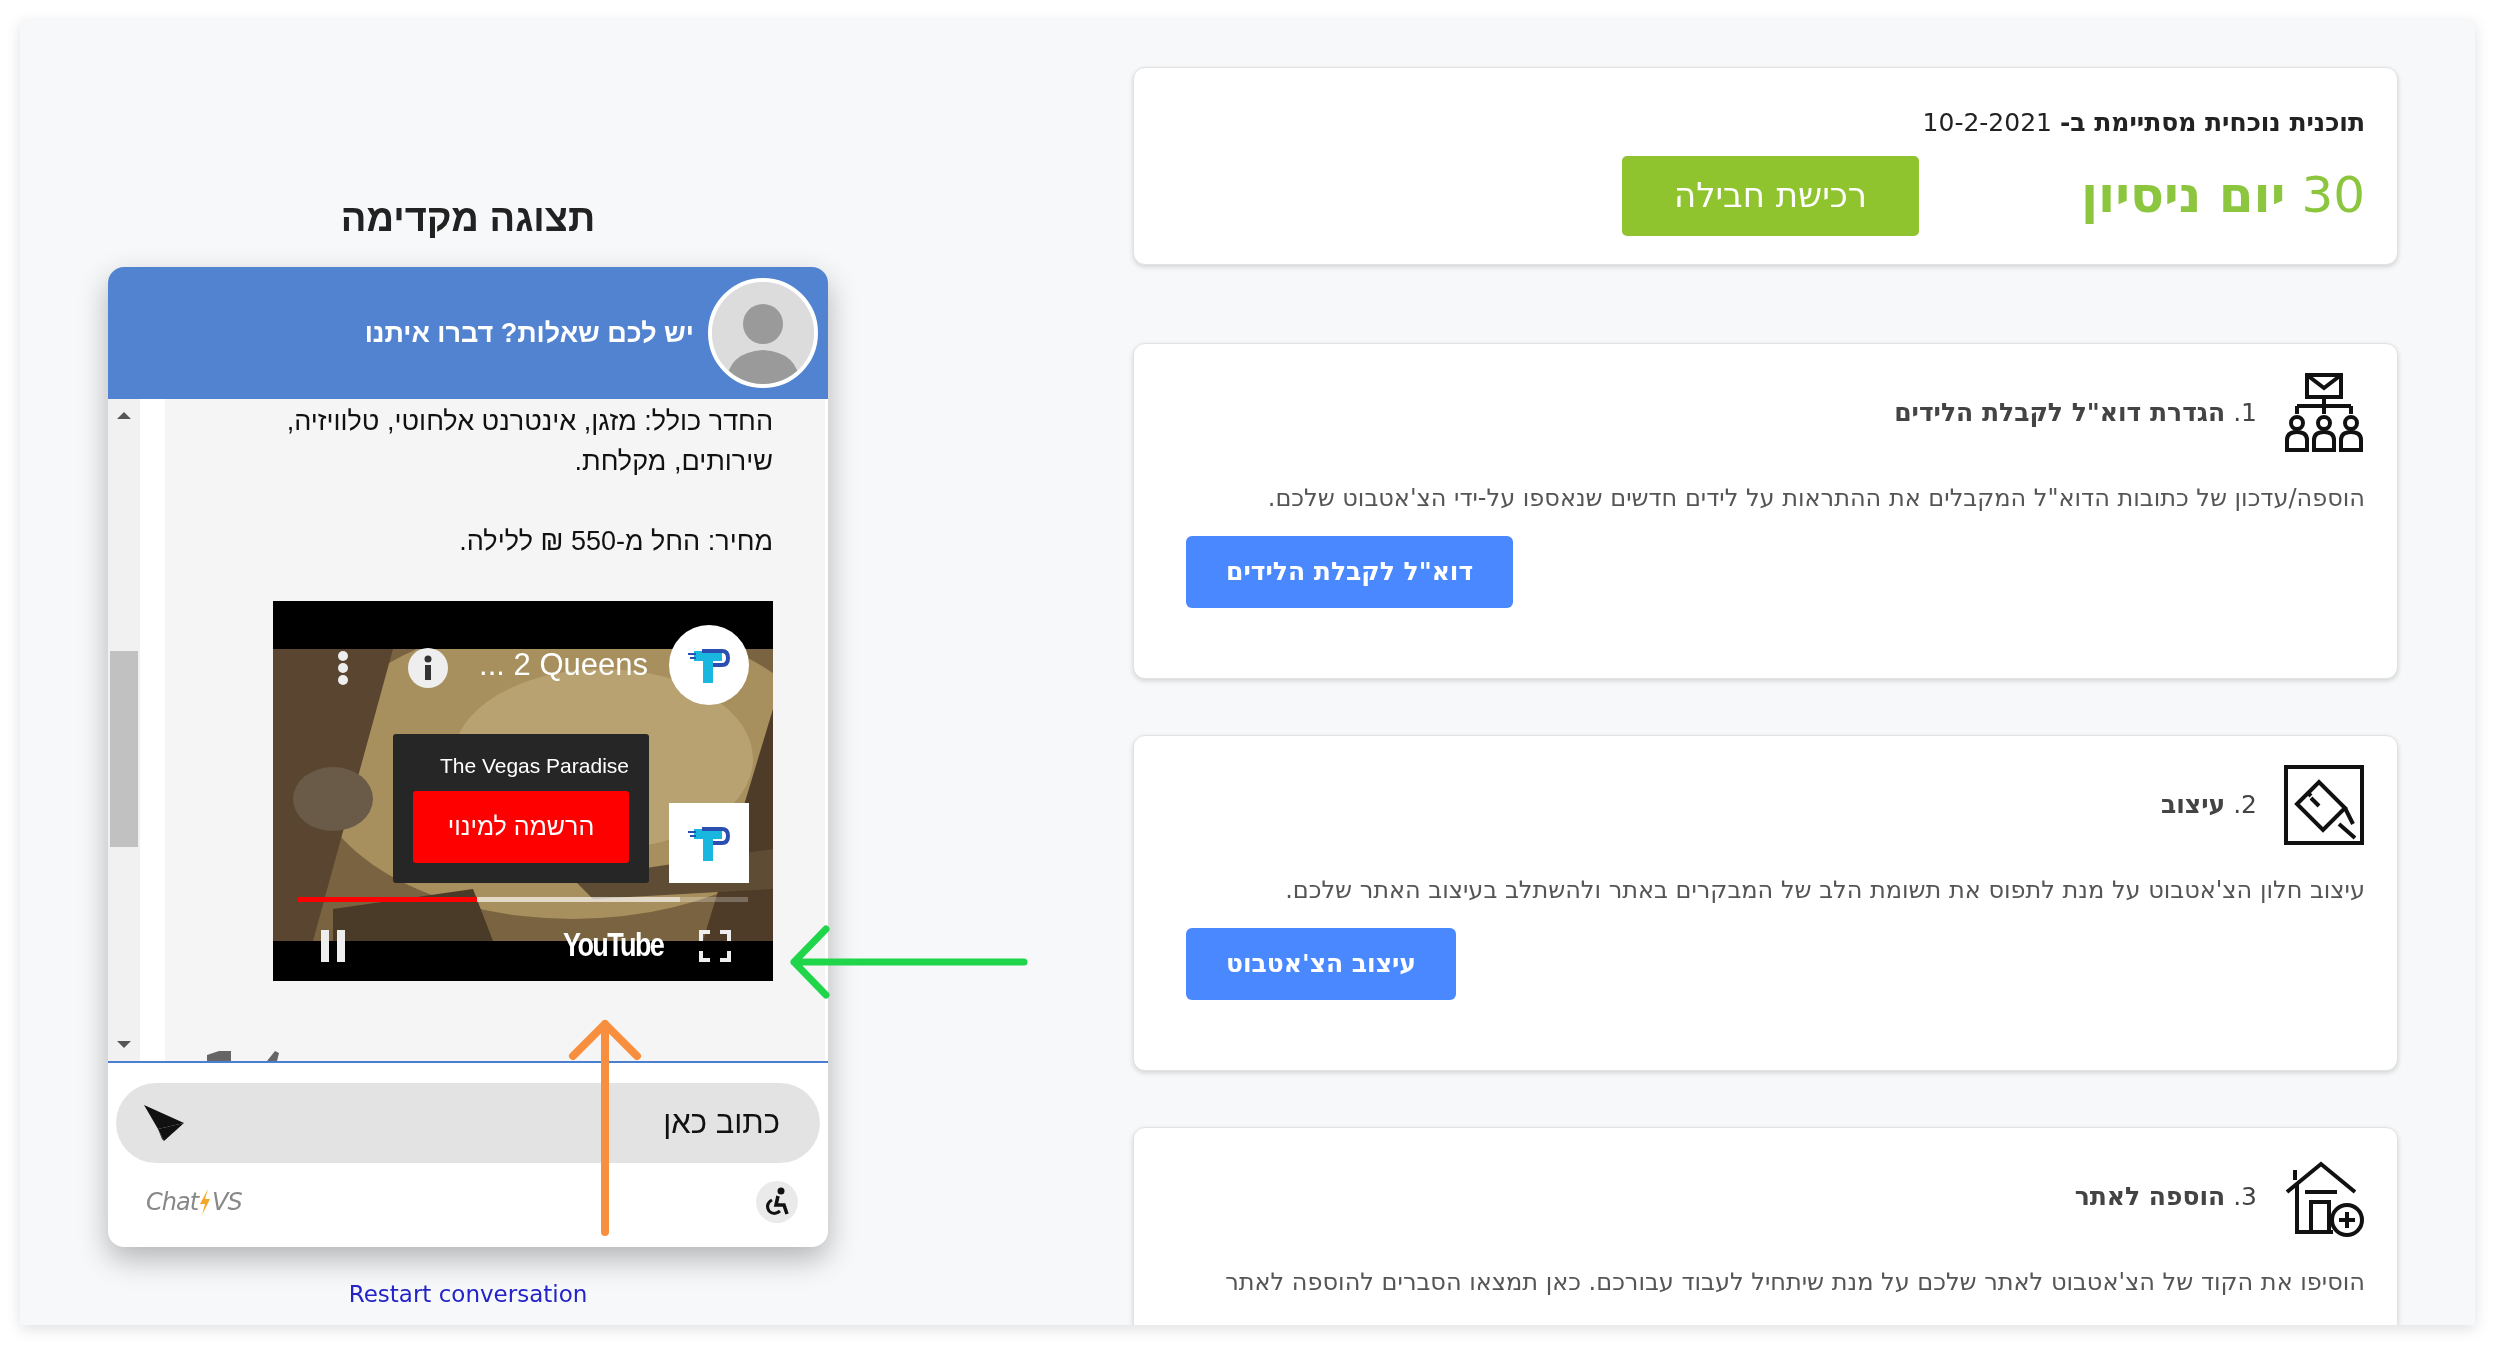  What do you see at coordinates (715, 946) in the screenshot?
I see `fullscreen-icon` at bounding box center [715, 946].